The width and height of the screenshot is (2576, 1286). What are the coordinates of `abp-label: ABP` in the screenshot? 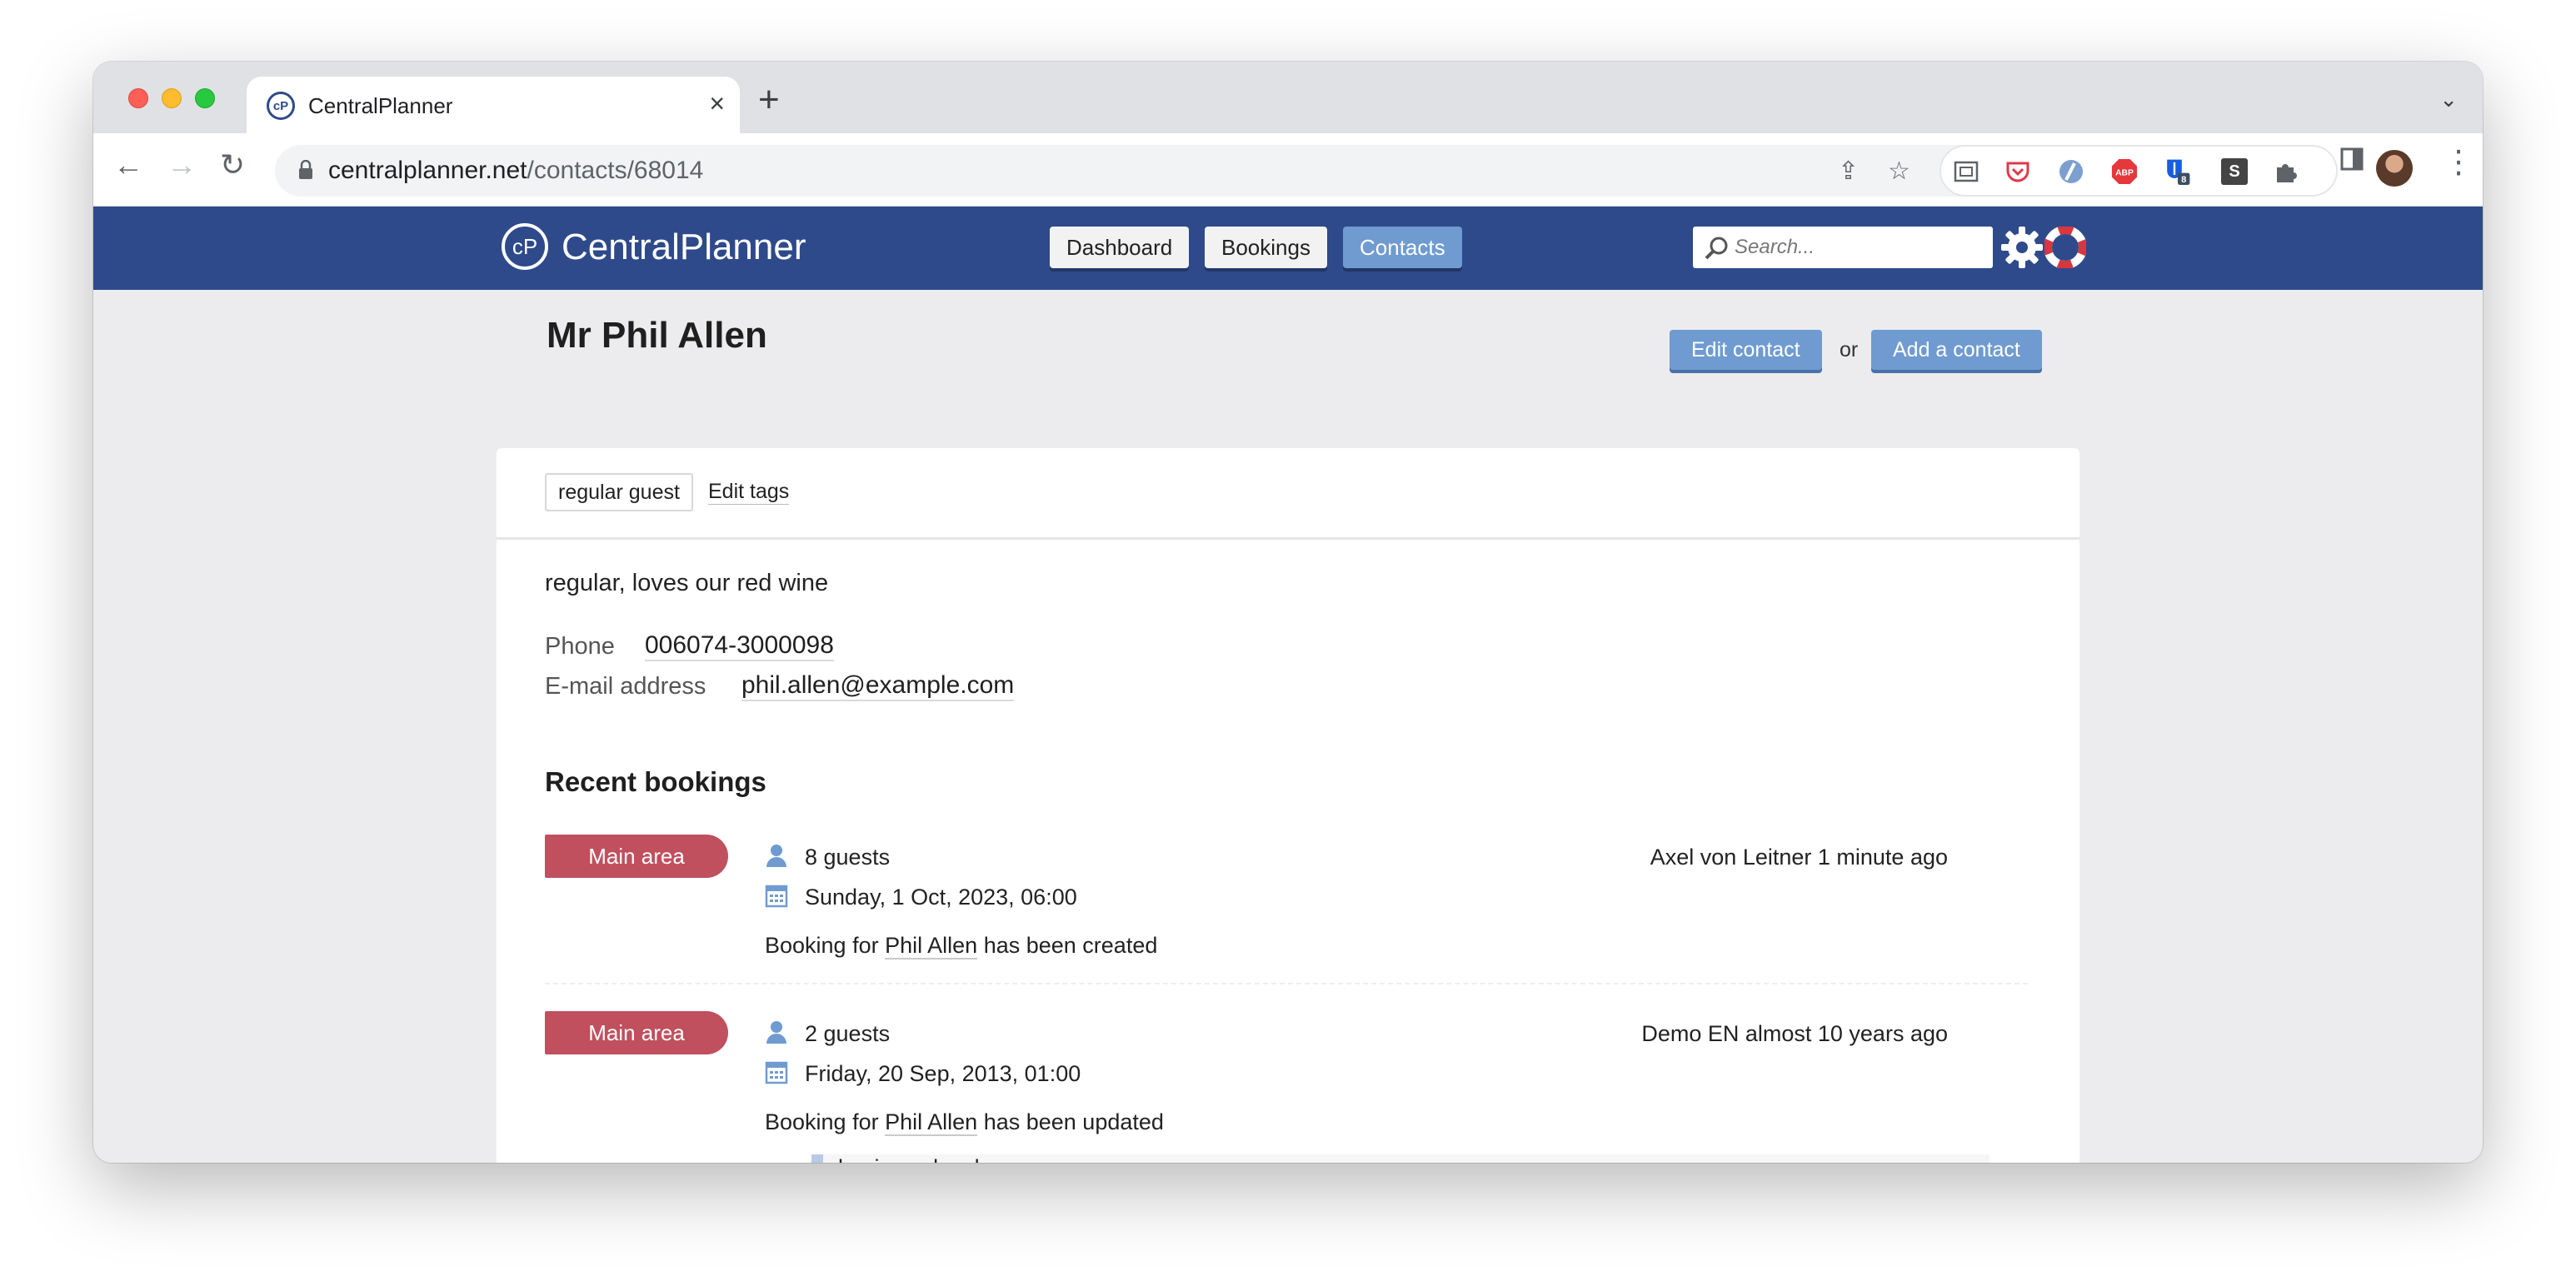 It's located at (2124, 173).